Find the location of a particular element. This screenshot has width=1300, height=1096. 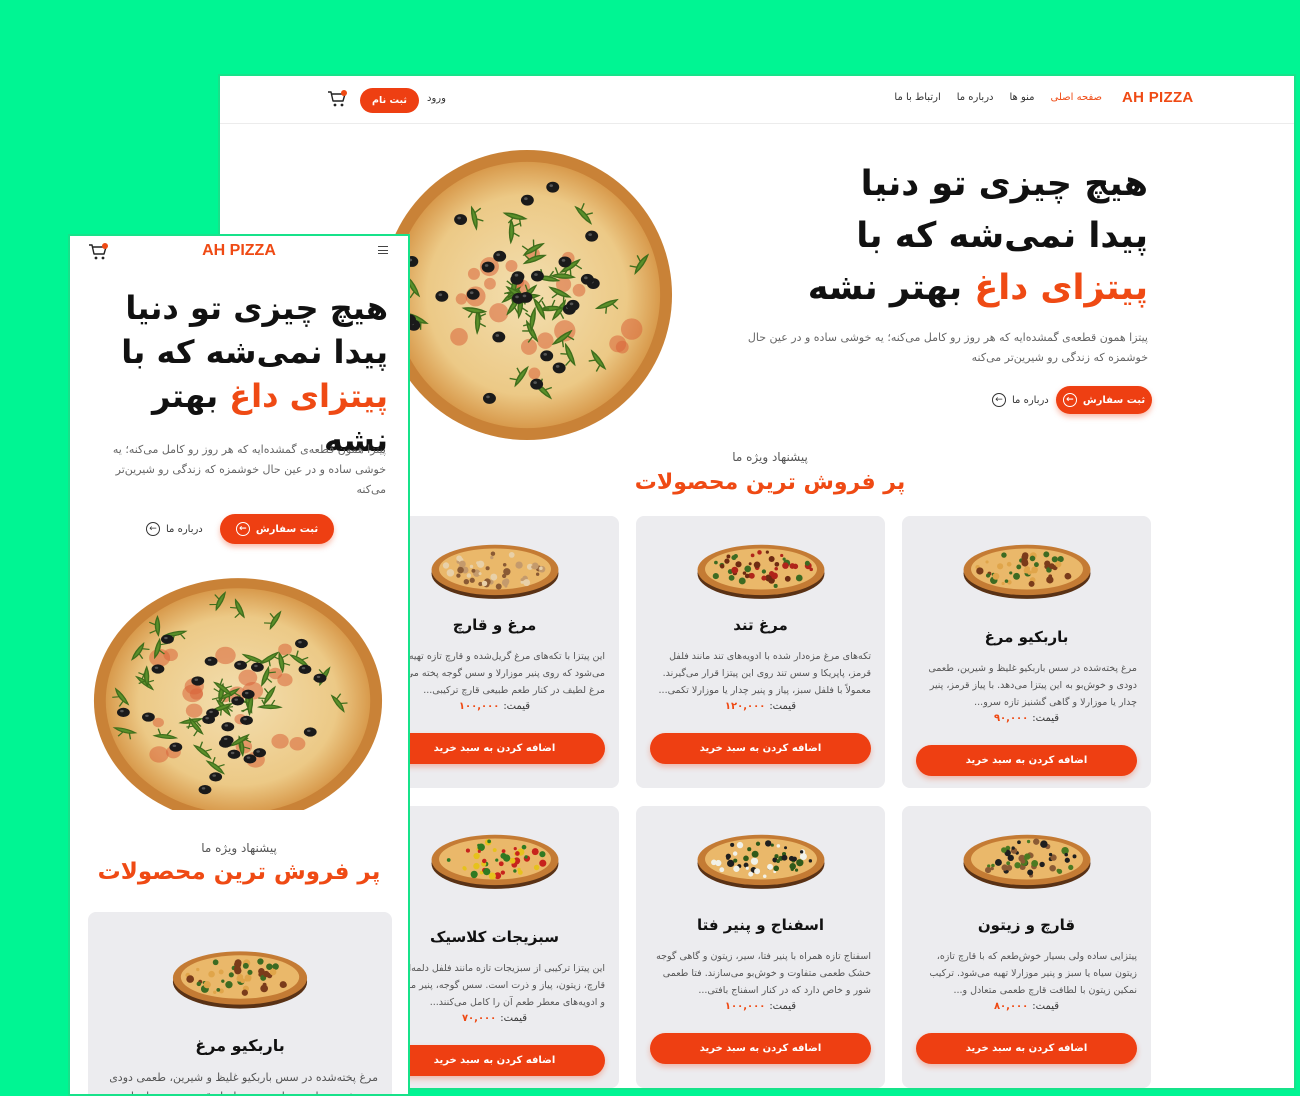

nav-item-home: صفحه اصلی is located at coordinates (1076, 97).